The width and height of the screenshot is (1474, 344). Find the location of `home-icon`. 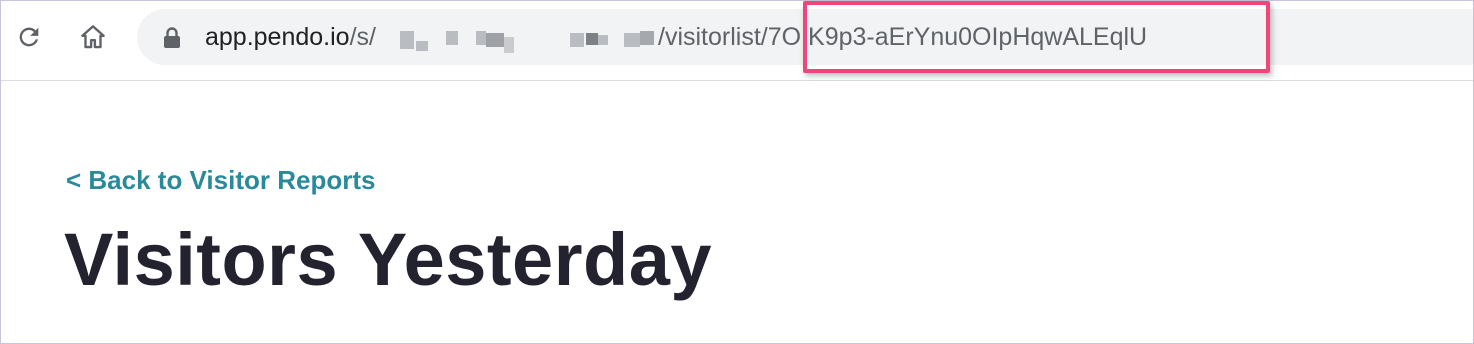

home-icon is located at coordinates (93, 37).